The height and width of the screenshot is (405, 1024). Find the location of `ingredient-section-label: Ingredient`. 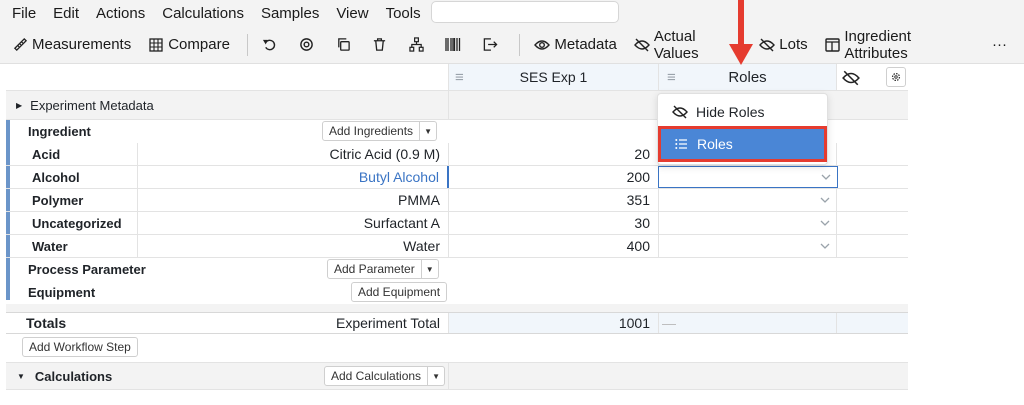

ingredient-section-label: Ingredient is located at coordinates (59, 131).